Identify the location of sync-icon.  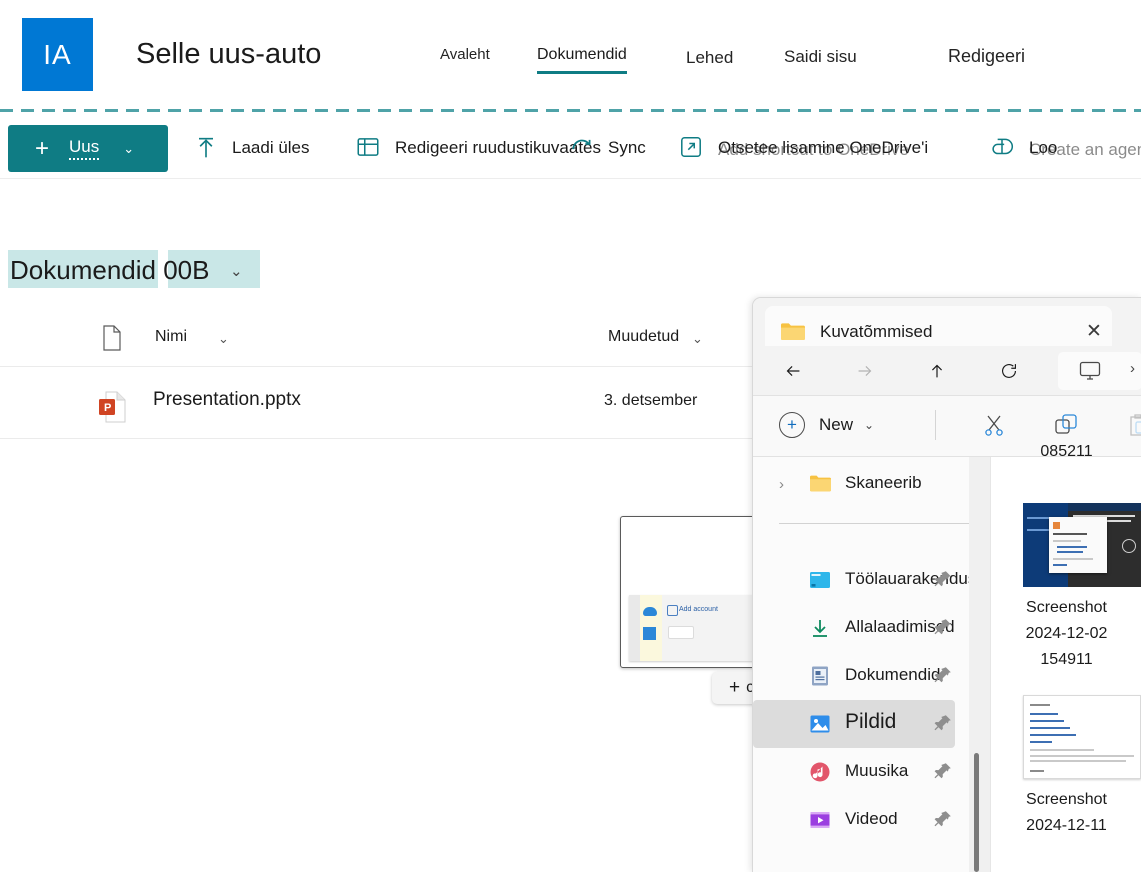
(582, 148).